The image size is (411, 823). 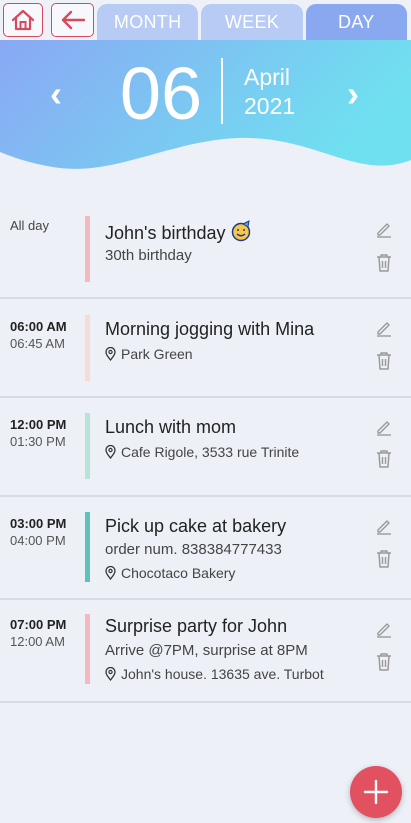 I want to click on event-location: Park Green, so click(x=149, y=354).